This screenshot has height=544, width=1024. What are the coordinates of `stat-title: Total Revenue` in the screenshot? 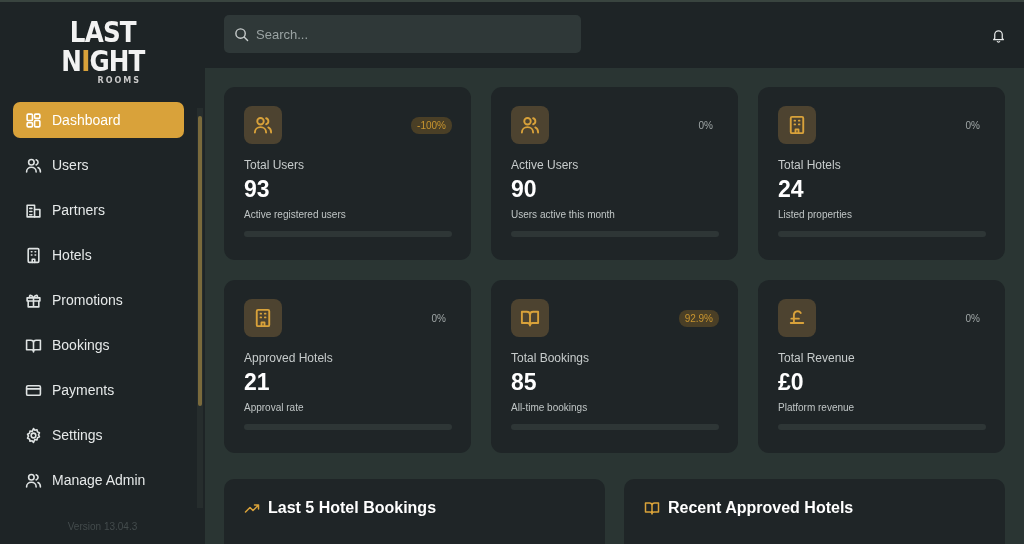 It's located at (817, 358).